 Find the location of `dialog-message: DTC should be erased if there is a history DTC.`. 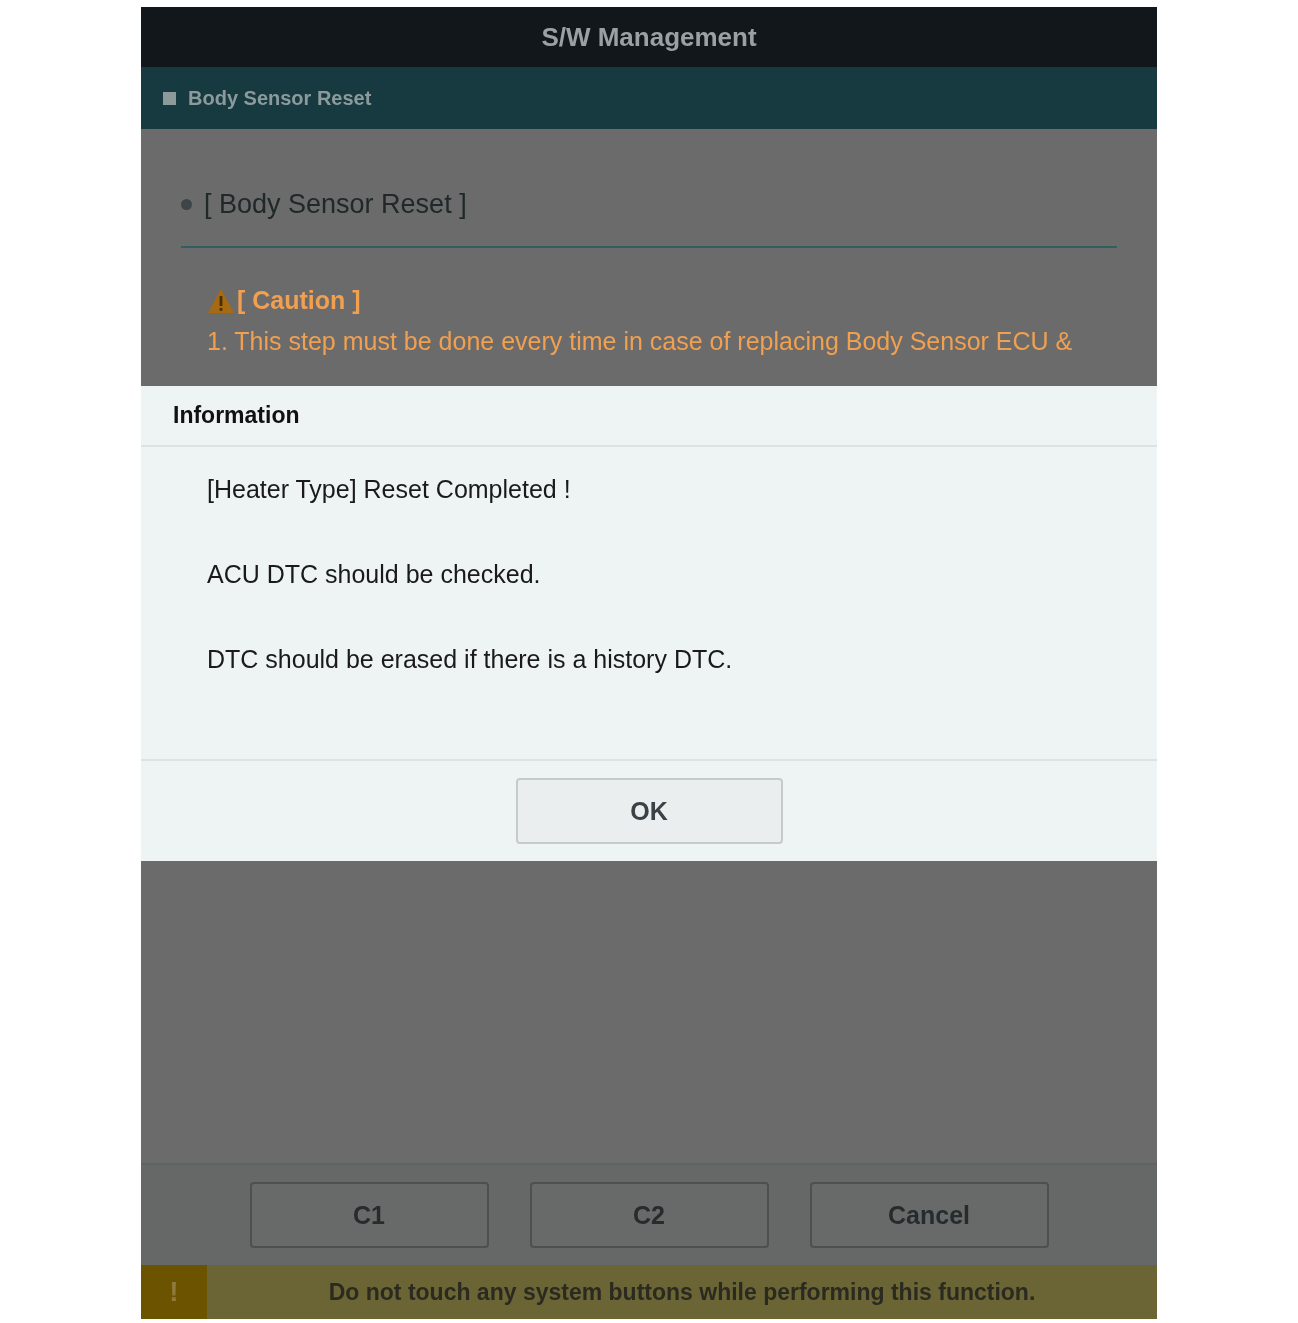

dialog-message: DTC should be erased if there is a history DTC. is located at coordinates (470, 659).